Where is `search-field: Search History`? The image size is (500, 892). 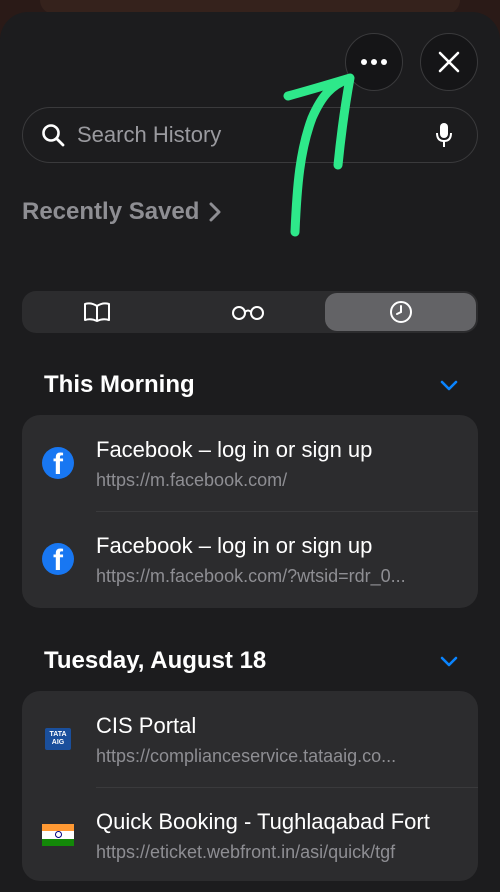
search-field: Search History is located at coordinates (250, 135).